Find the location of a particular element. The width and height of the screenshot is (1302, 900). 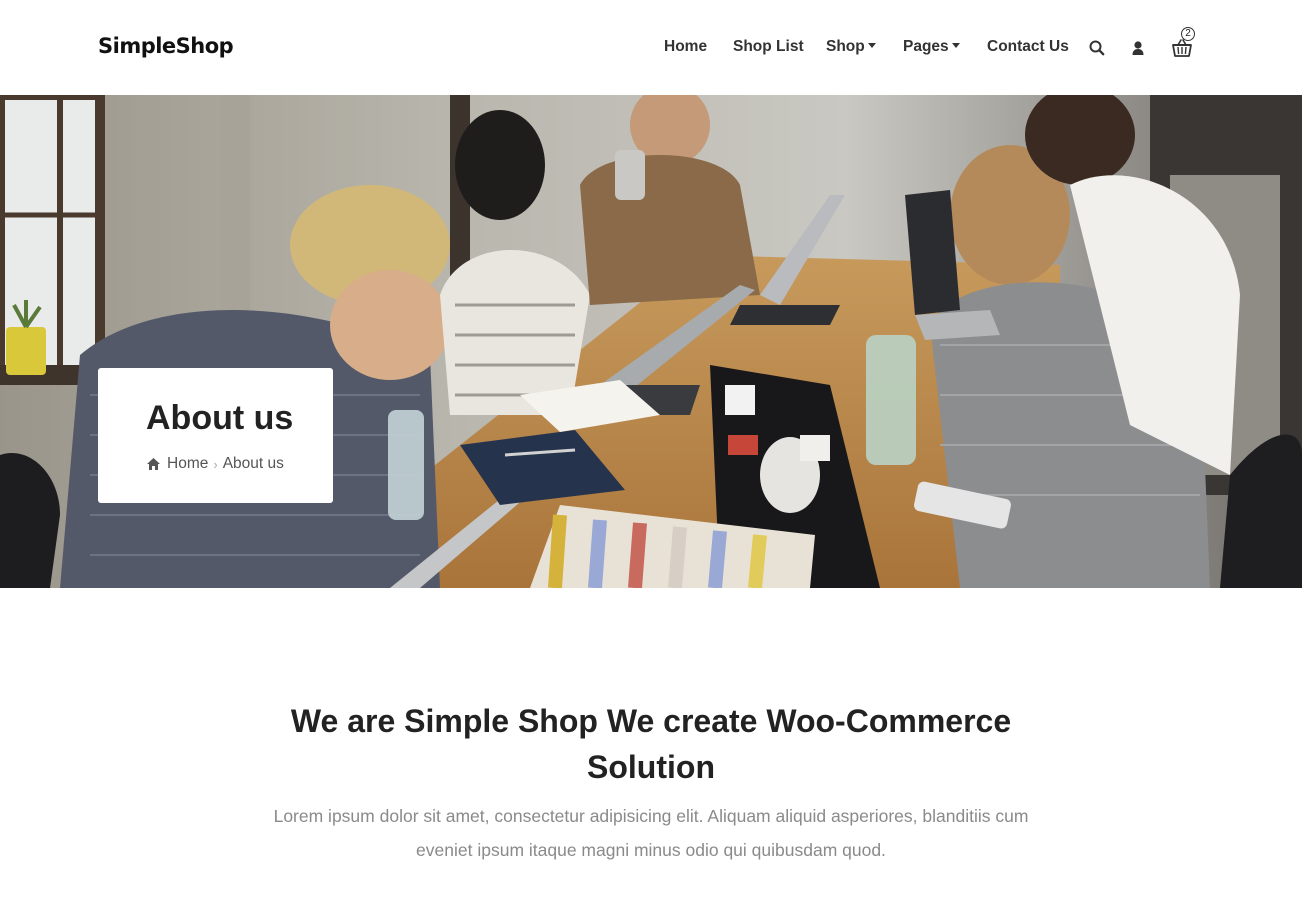

nav-shop-list: Shop List is located at coordinates (768, 47).